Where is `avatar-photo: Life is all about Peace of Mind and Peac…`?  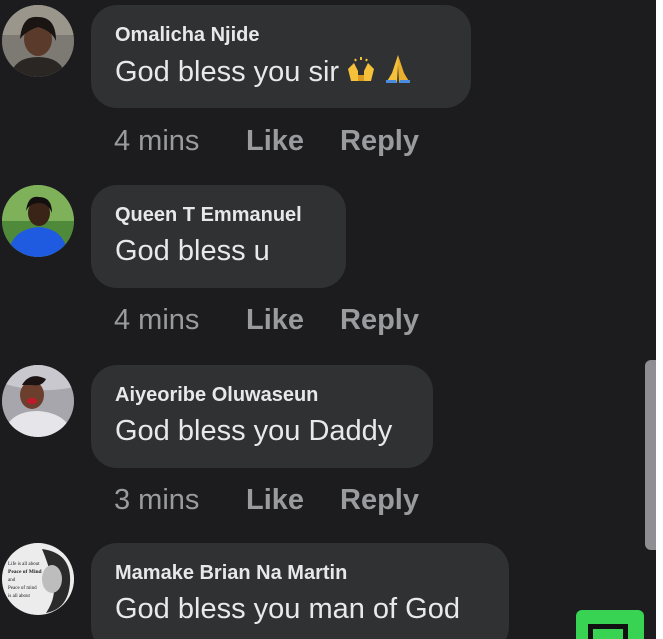 avatar-photo: Life is all about Peace of Mind and Peac… is located at coordinates (38, 579).